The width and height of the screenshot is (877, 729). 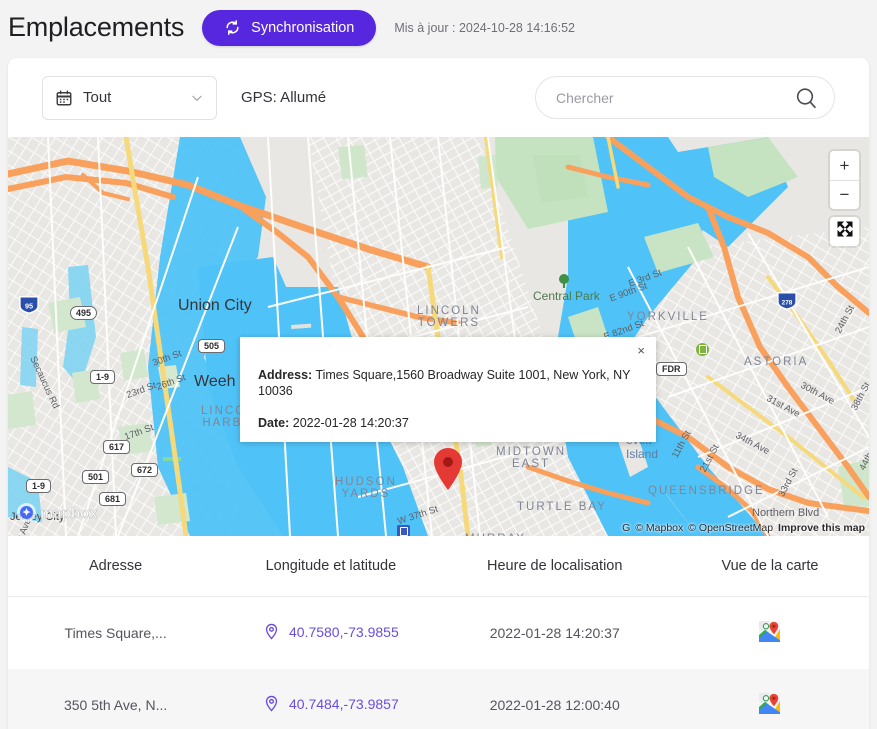 What do you see at coordinates (844, 194) in the screenshot?
I see `zoom-out-button: −` at bounding box center [844, 194].